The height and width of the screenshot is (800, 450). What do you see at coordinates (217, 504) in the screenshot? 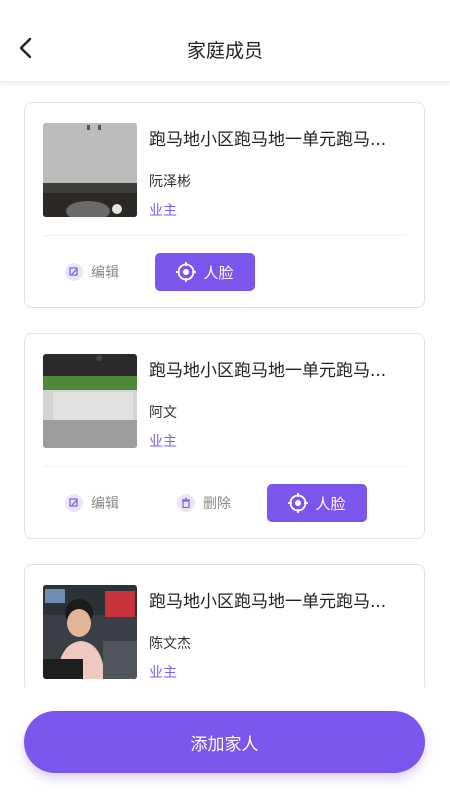
I see `delete-label: 删除` at bounding box center [217, 504].